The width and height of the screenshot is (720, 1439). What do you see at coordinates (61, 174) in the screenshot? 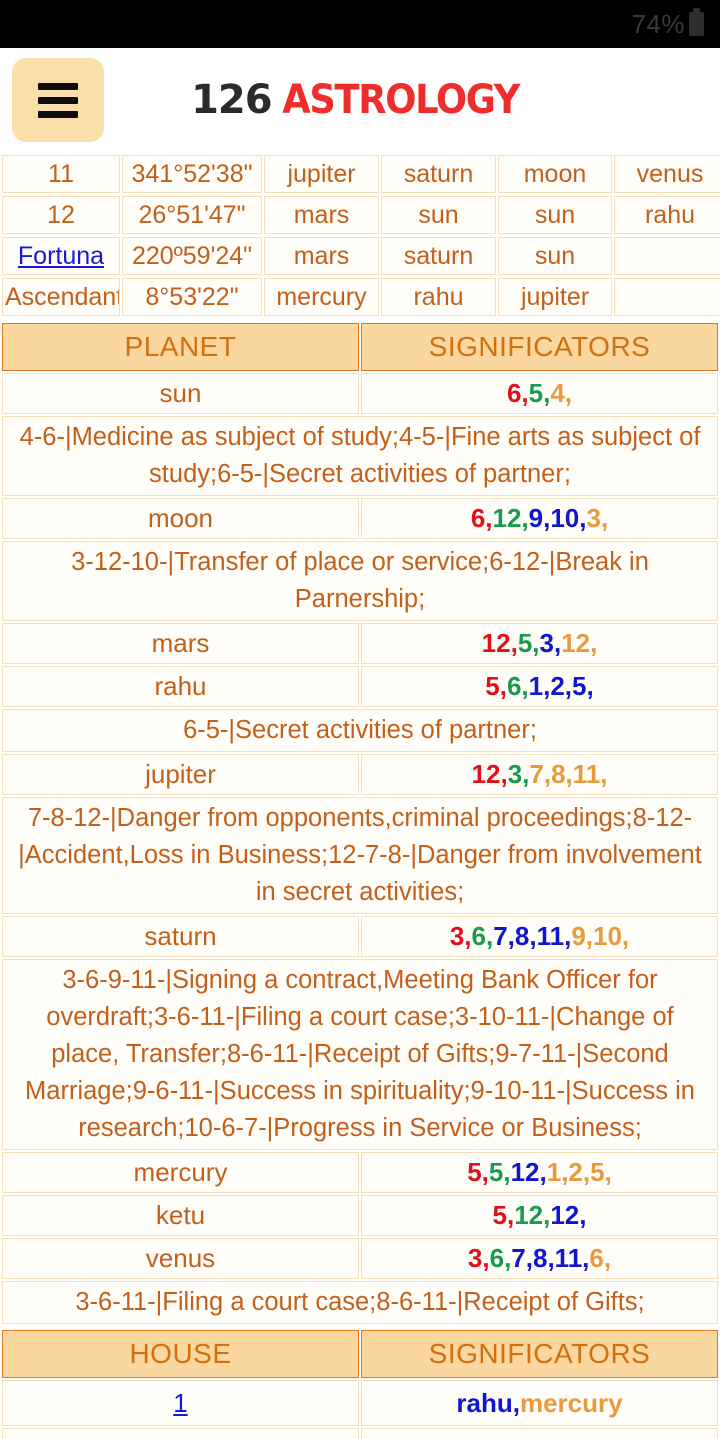
I see `position-row-label: 11` at bounding box center [61, 174].